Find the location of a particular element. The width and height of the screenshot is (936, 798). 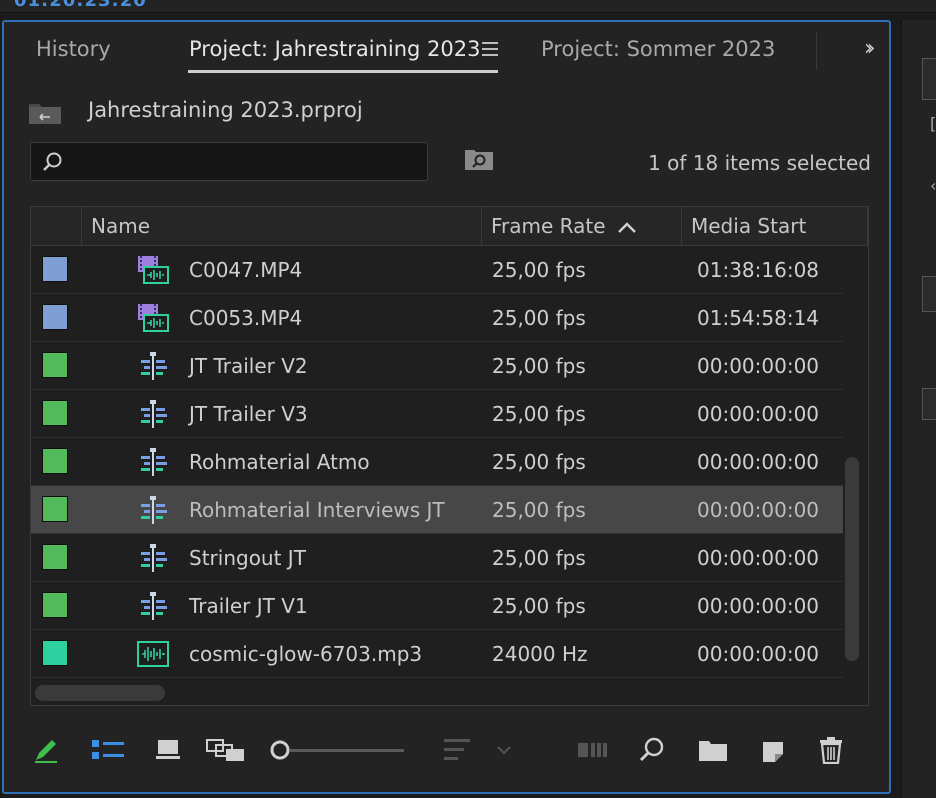

bottom-toolbar is located at coordinates (446, 755).